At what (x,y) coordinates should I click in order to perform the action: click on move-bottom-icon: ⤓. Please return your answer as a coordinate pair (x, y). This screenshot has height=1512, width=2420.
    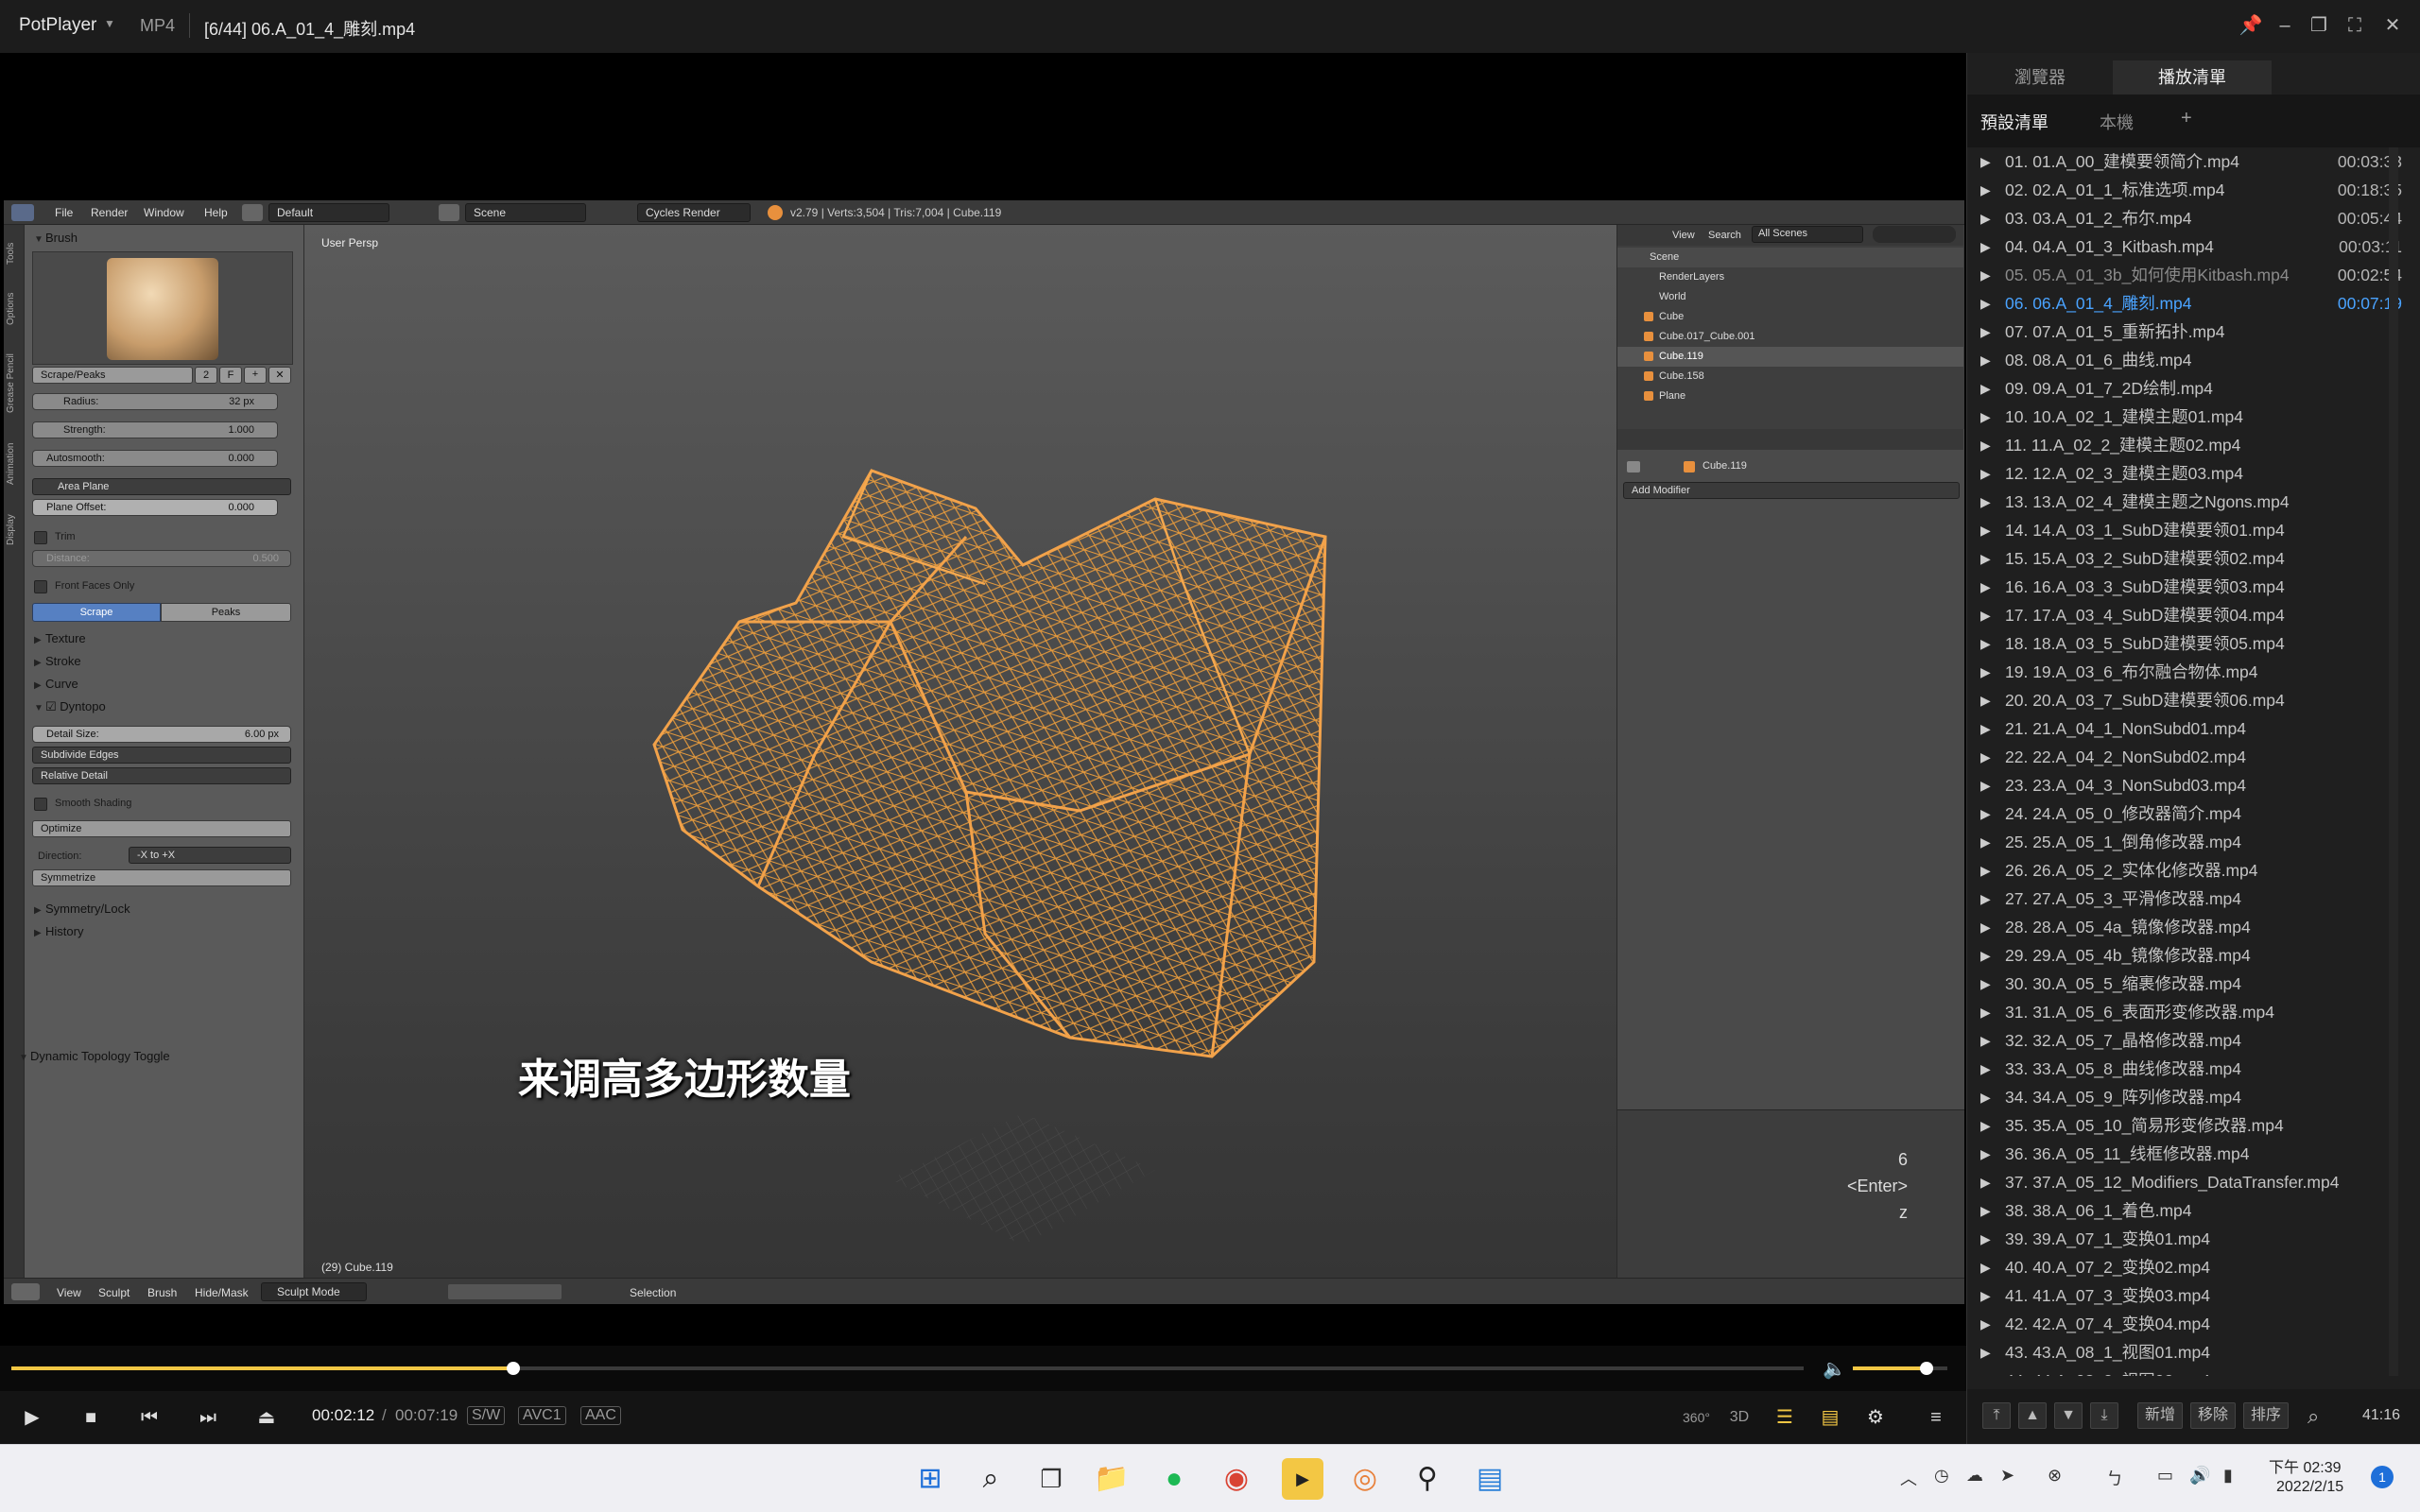
    Looking at the image, I should click on (2104, 1415).